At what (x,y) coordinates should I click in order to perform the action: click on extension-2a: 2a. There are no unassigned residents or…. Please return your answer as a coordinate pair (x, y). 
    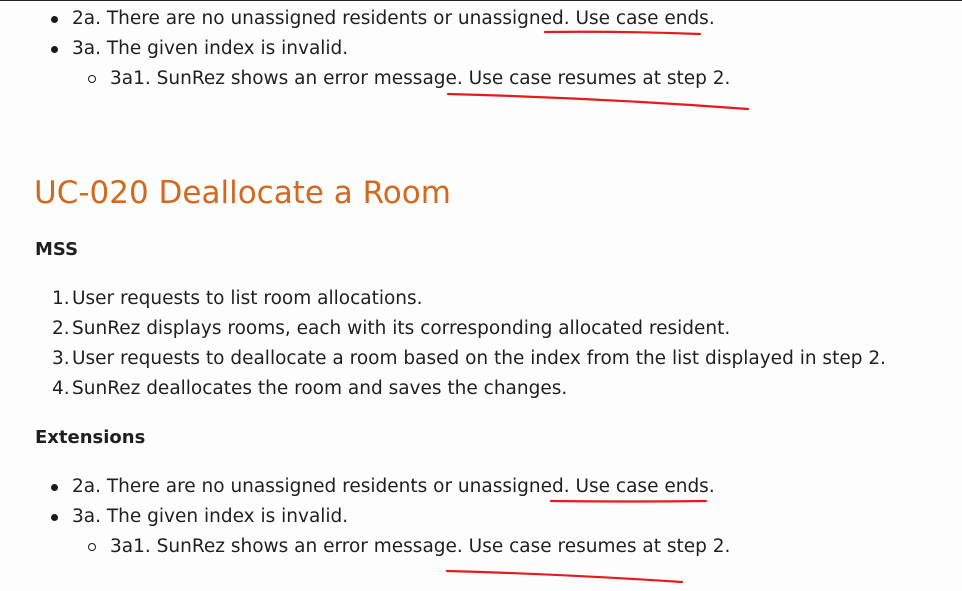
    Looking at the image, I should click on (393, 486).